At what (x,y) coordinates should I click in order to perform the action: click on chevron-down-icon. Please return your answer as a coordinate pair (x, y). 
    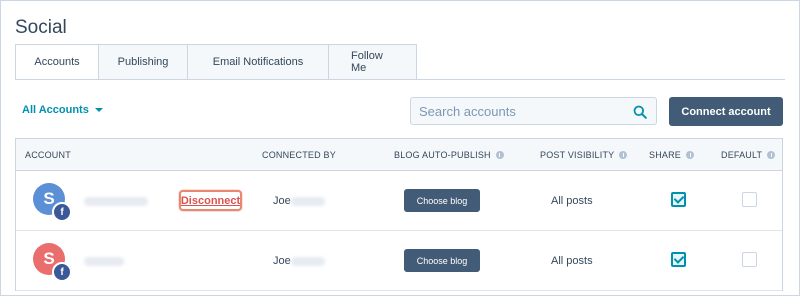
    Looking at the image, I should click on (98, 110).